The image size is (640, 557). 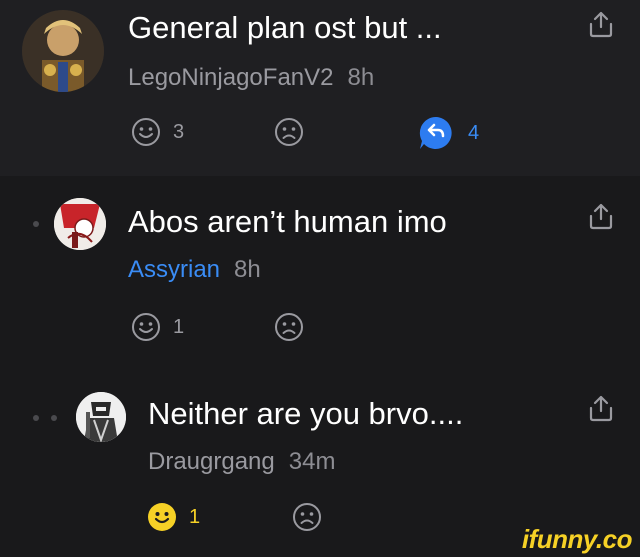 What do you see at coordinates (174, 269) in the screenshot?
I see `author-name: Assyrian` at bounding box center [174, 269].